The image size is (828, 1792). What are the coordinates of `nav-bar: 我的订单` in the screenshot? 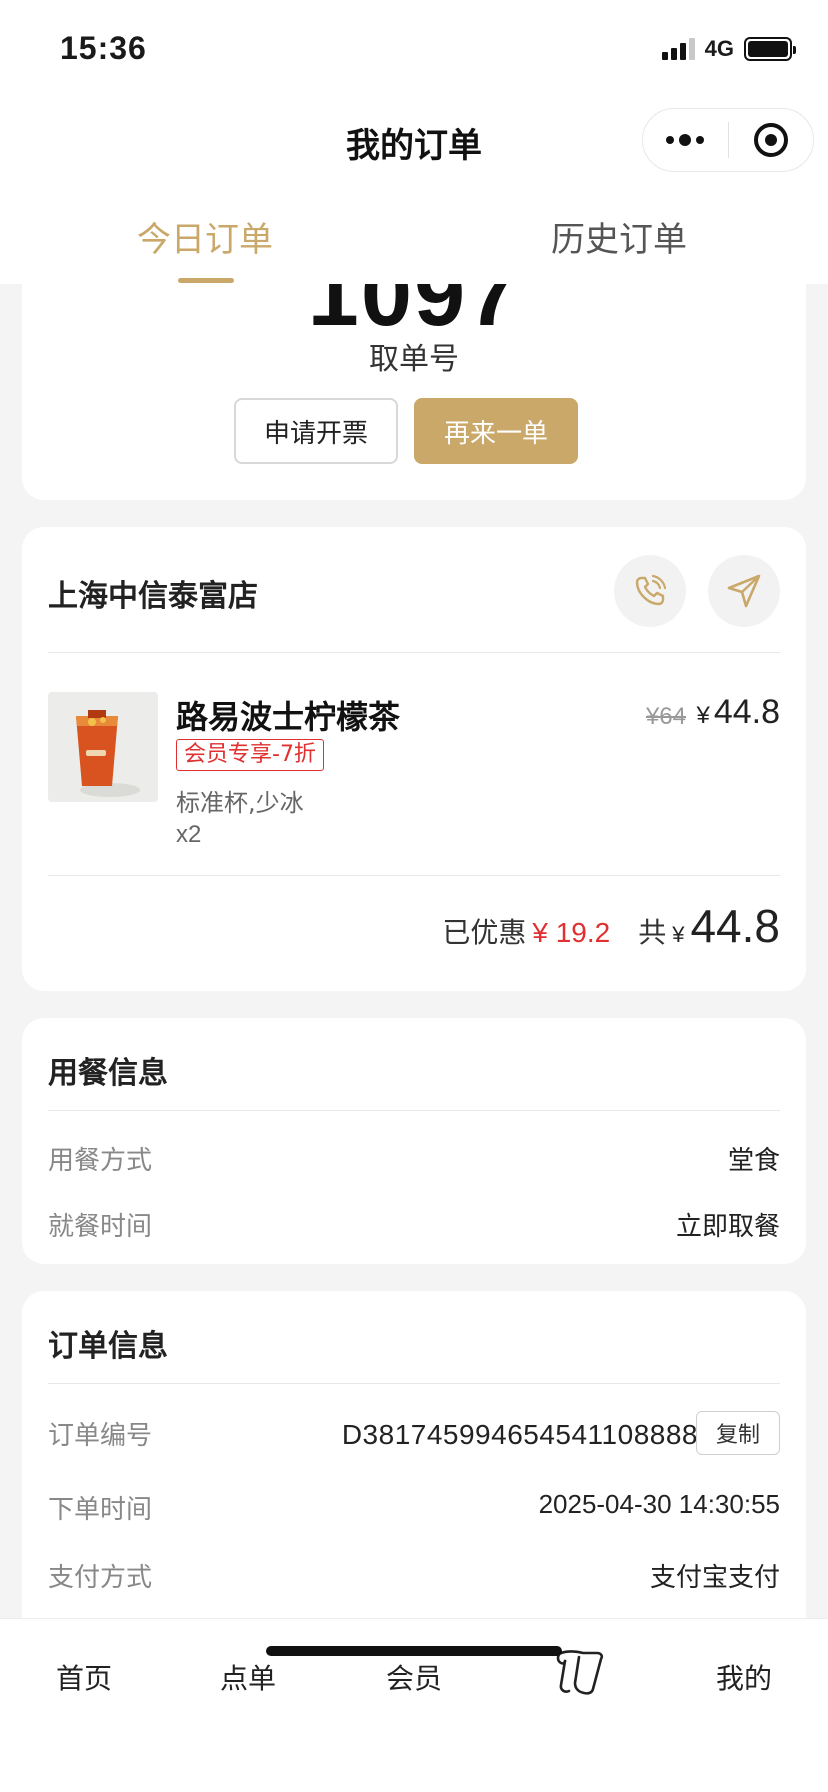 It's located at (414, 142).